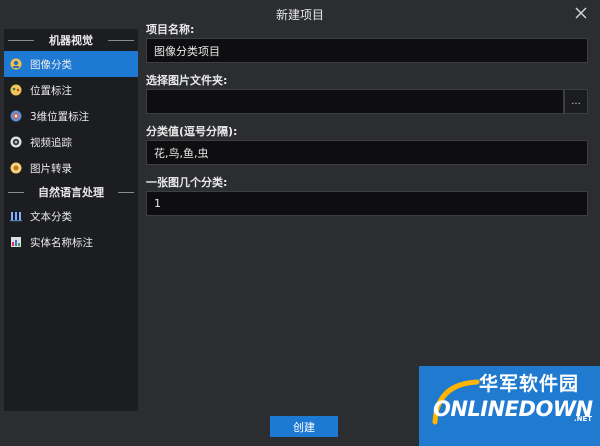 The image size is (600, 446). Describe the element at coordinates (367, 152) in the screenshot. I see `categories-input: 花,鸟,鱼,虫` at that location.